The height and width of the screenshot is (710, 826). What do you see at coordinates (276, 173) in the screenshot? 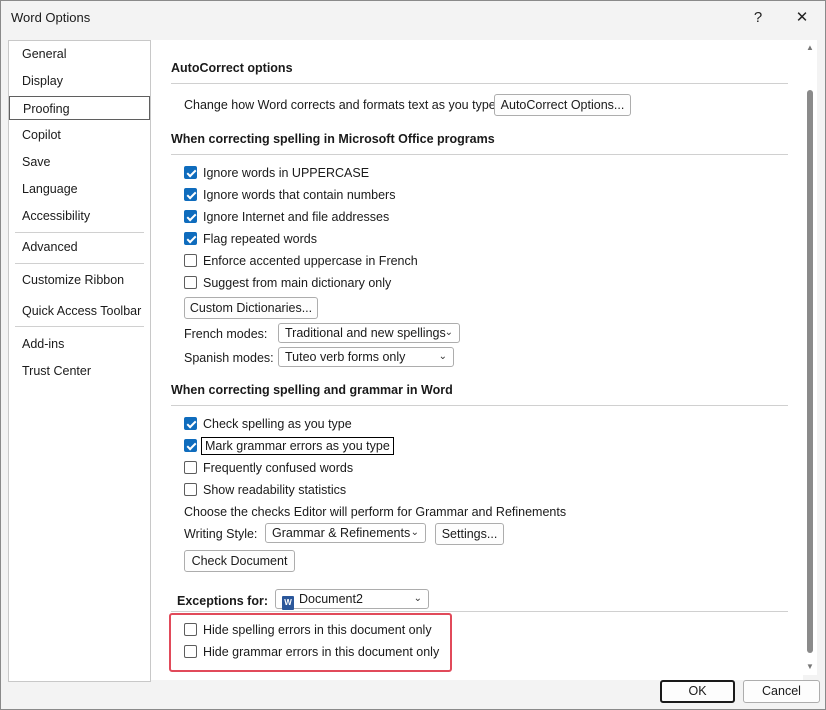
I see `ignore-uppercase-checkbox: Ignore words in UPPERCASE` at bounding box center [276, 173].